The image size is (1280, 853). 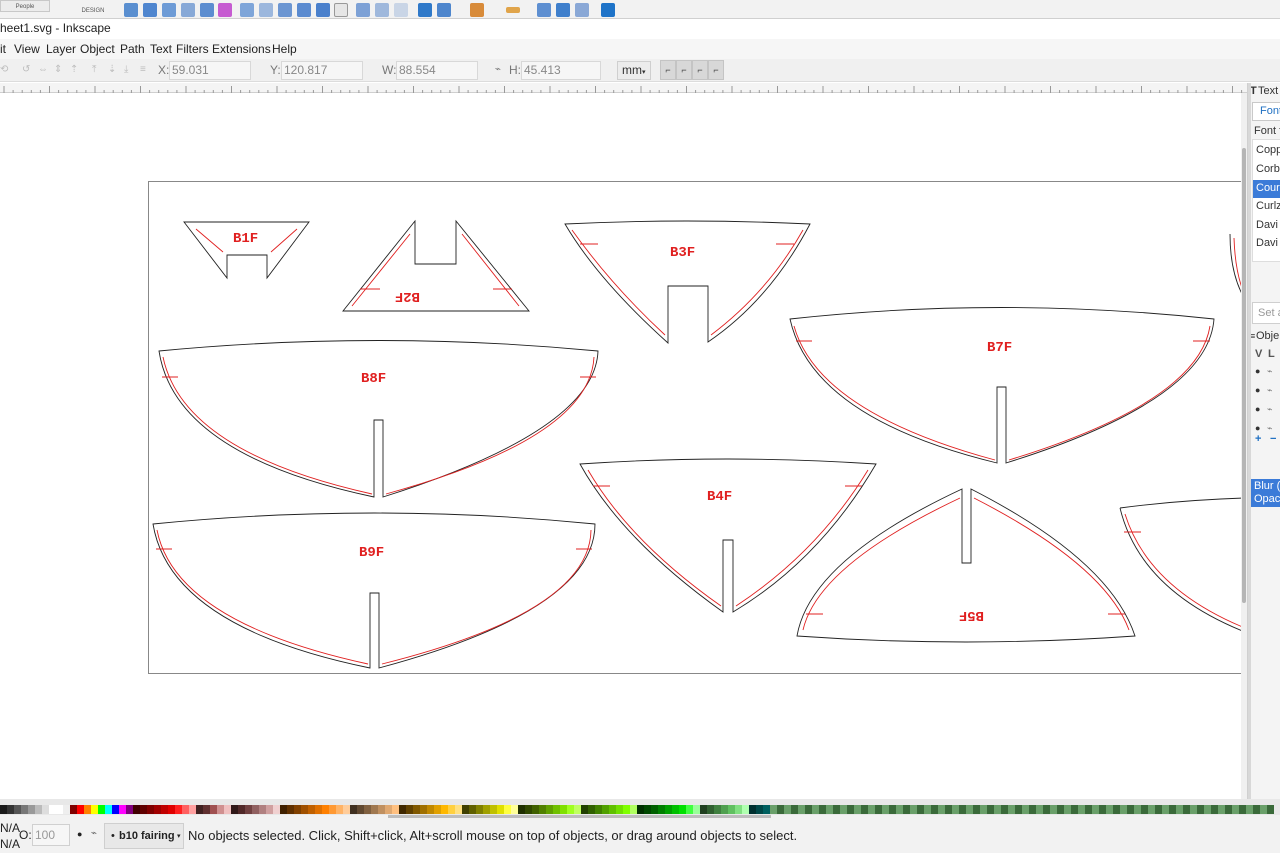 What do you see at coordinates (131, 10) in the screenshot?
I see `select-tool-icon` at bounding box center [131, 10].